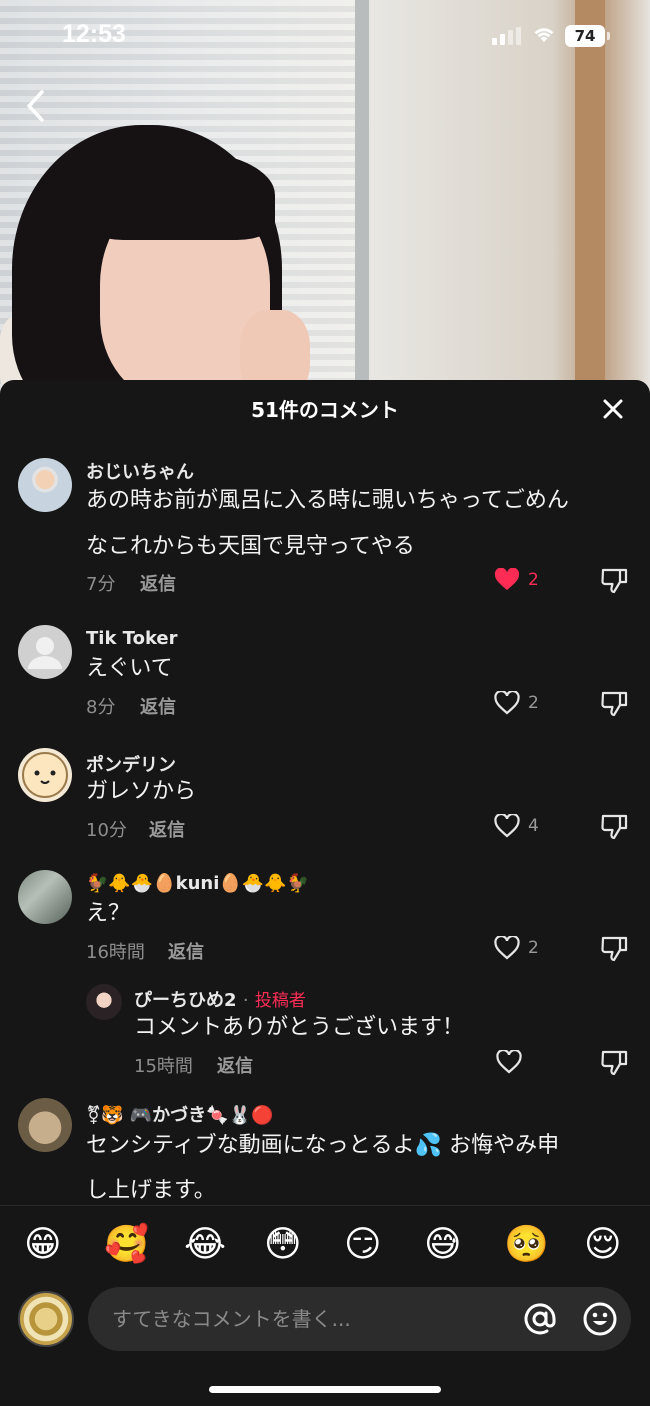  I want to click on comment-text-line: え？, so click(108, 913).